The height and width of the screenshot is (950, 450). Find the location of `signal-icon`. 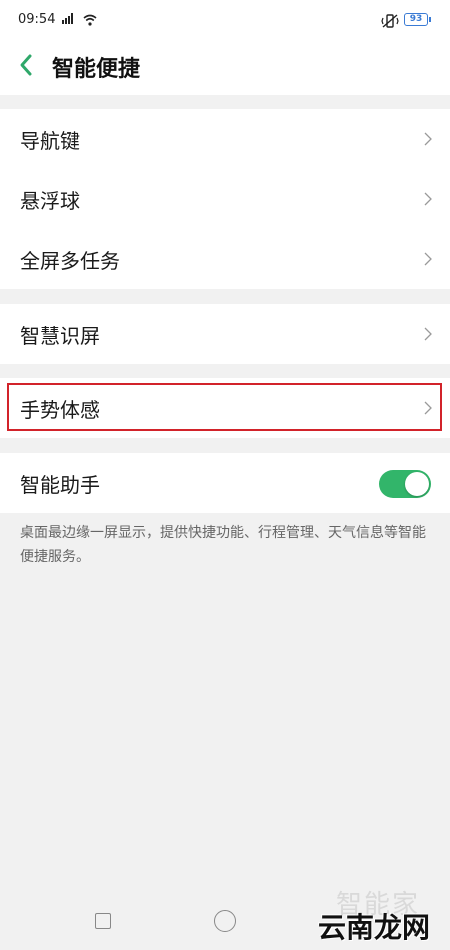

signal-icon is located at coordinates (71, 20).